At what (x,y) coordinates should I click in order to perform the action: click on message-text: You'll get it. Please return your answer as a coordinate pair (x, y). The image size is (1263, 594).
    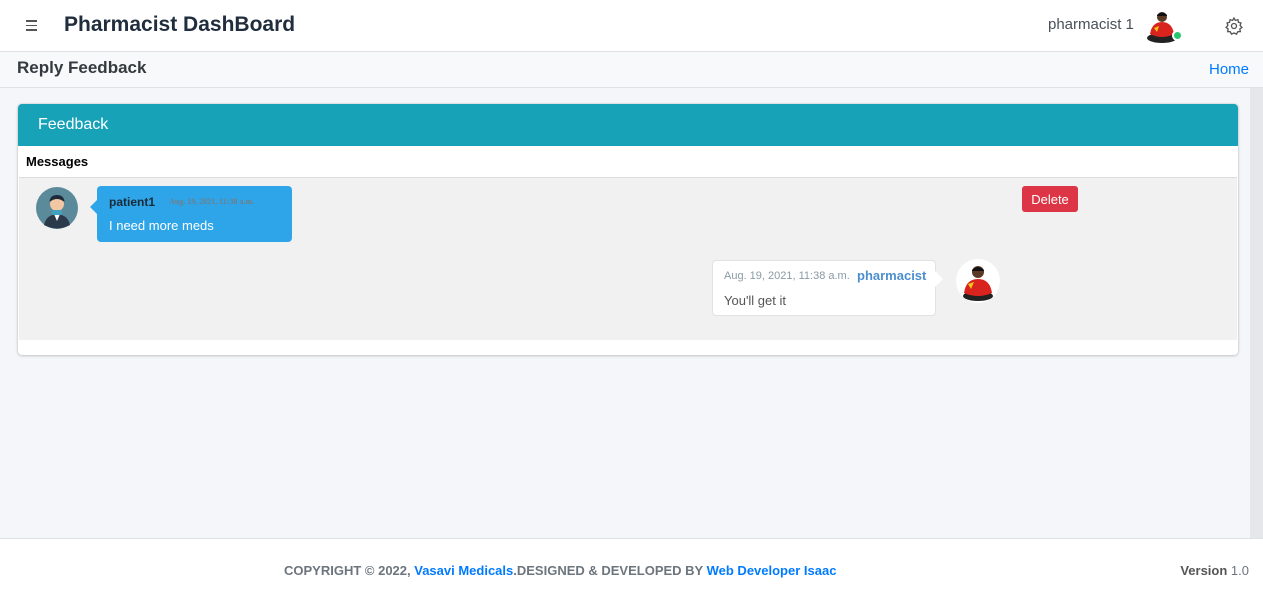
    Looking at the image, I should click on (755, 300).